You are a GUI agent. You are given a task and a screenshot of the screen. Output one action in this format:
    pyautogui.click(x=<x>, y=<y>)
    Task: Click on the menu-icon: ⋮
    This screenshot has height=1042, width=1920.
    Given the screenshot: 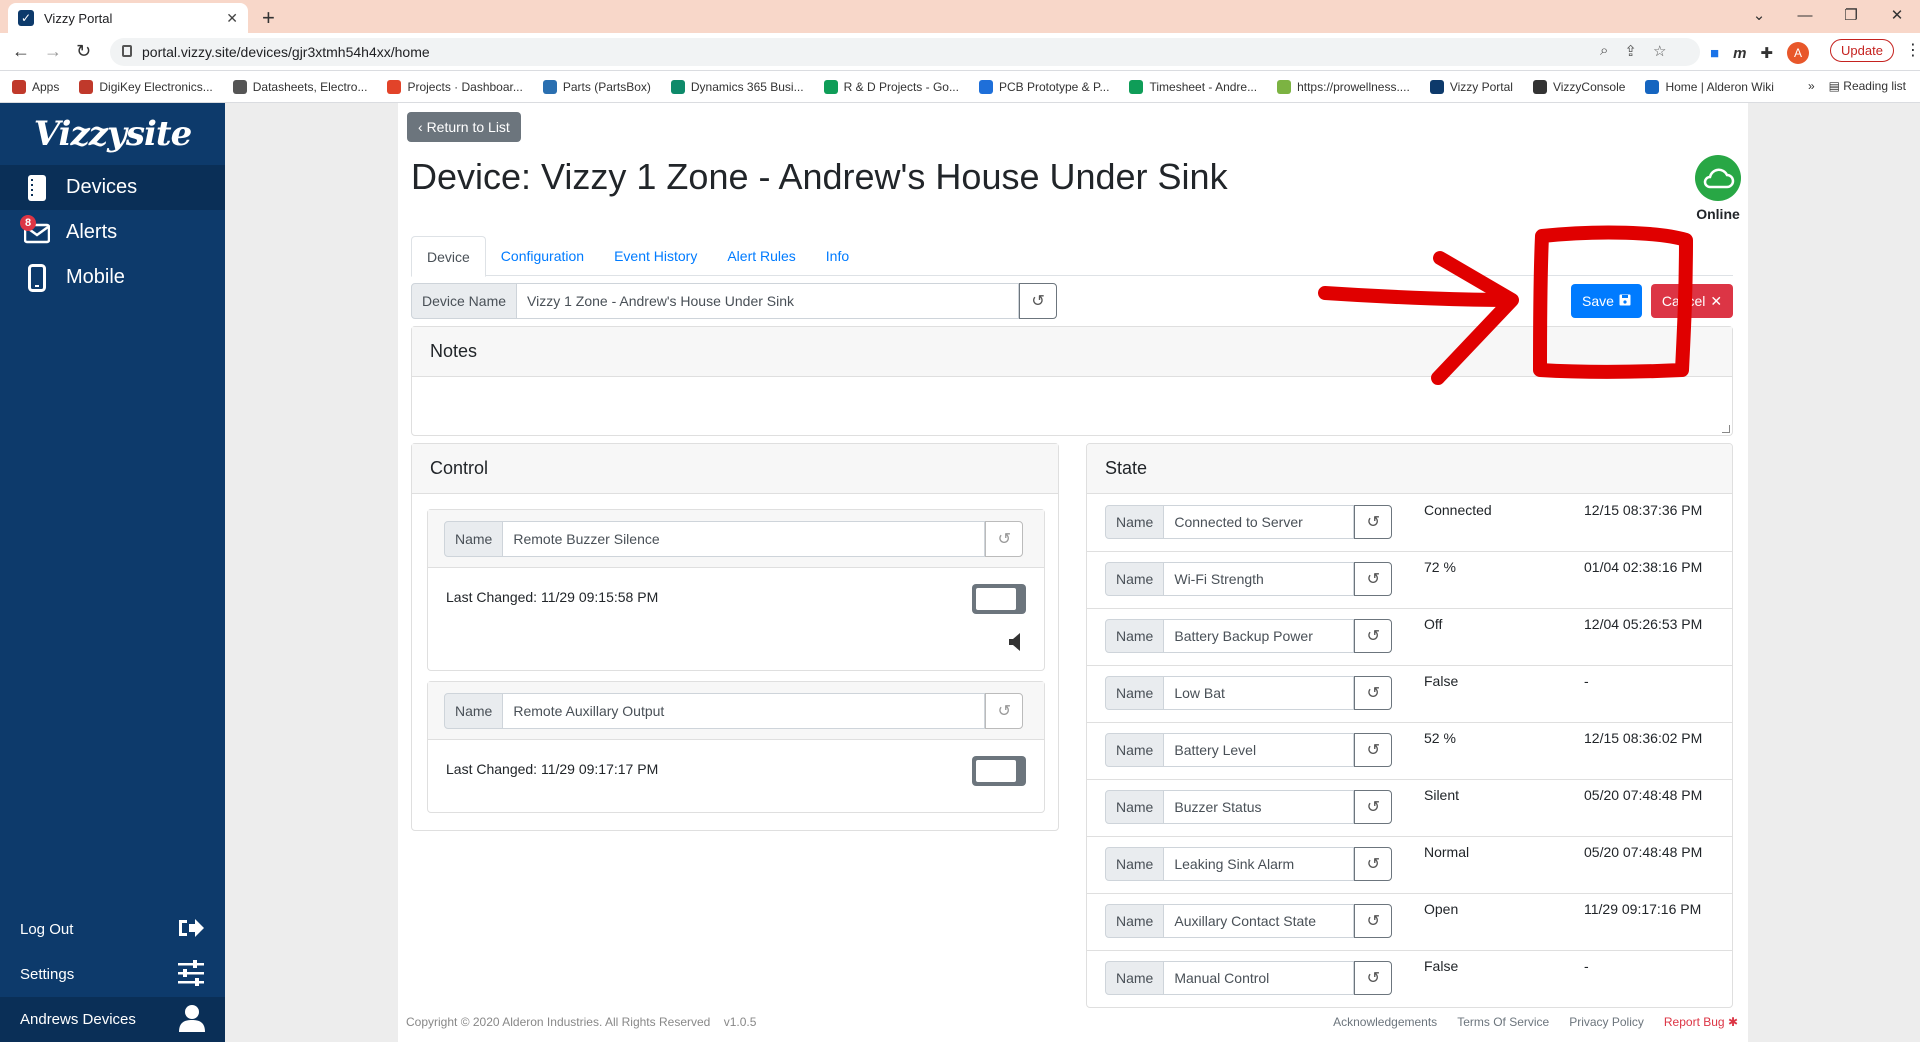 What is the action you would take?
    pyautogui.click(x=1912, y=50)
    